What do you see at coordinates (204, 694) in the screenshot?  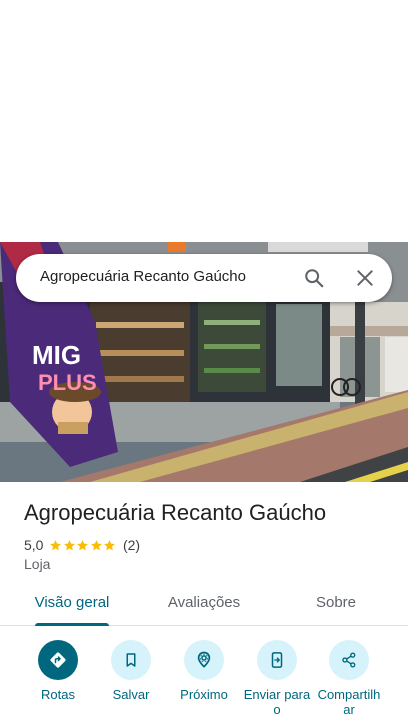 I see `nearby-label: Próximo` at bounding box center [204, 694].